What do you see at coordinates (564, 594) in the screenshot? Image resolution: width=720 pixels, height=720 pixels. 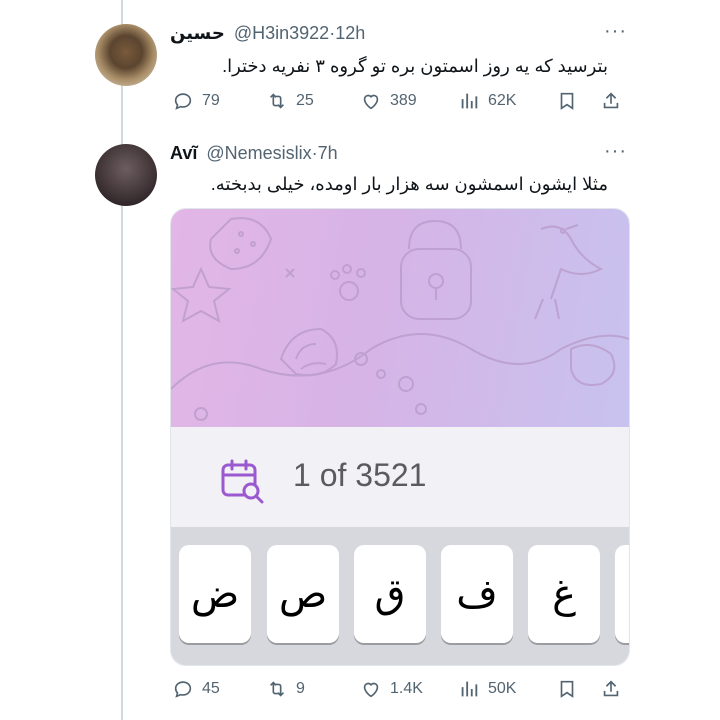 I see `keyboard-key: غ` at bounding box center [564, 594].